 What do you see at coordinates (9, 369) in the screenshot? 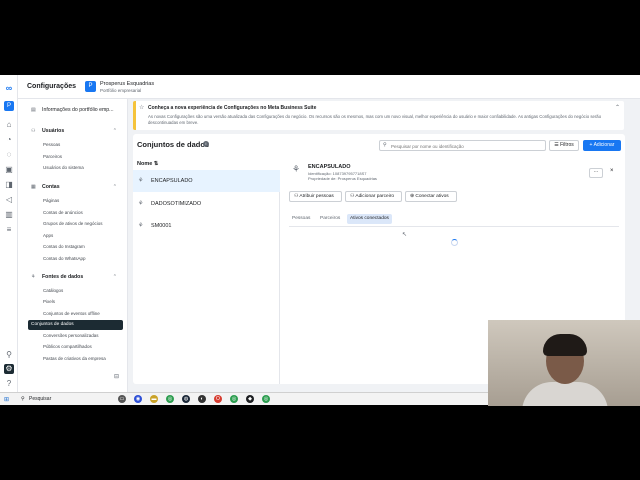
I see `settings-gear-icon: ⚙` at bounding box center [9, 369].